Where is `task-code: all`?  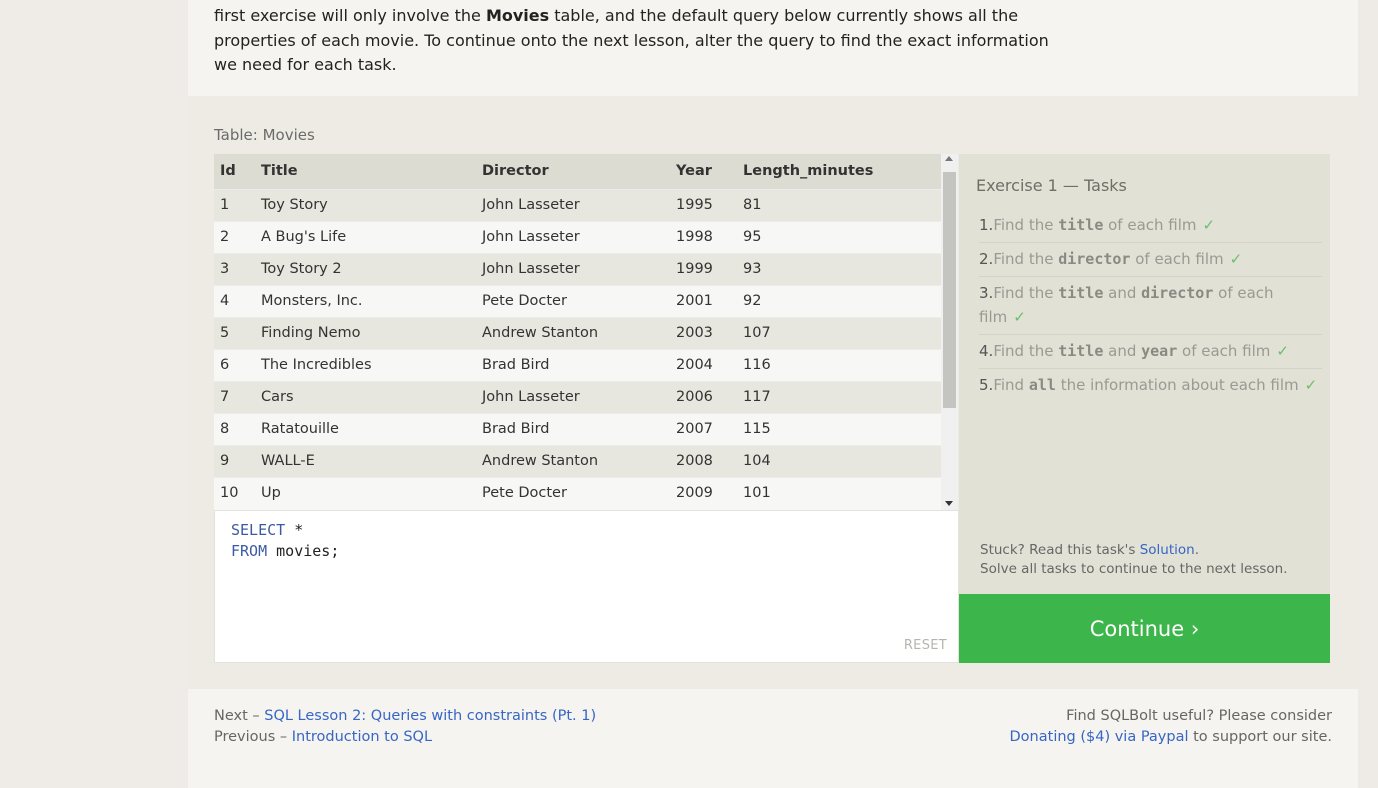
task-code: all is located at coordinates (1042, 385).